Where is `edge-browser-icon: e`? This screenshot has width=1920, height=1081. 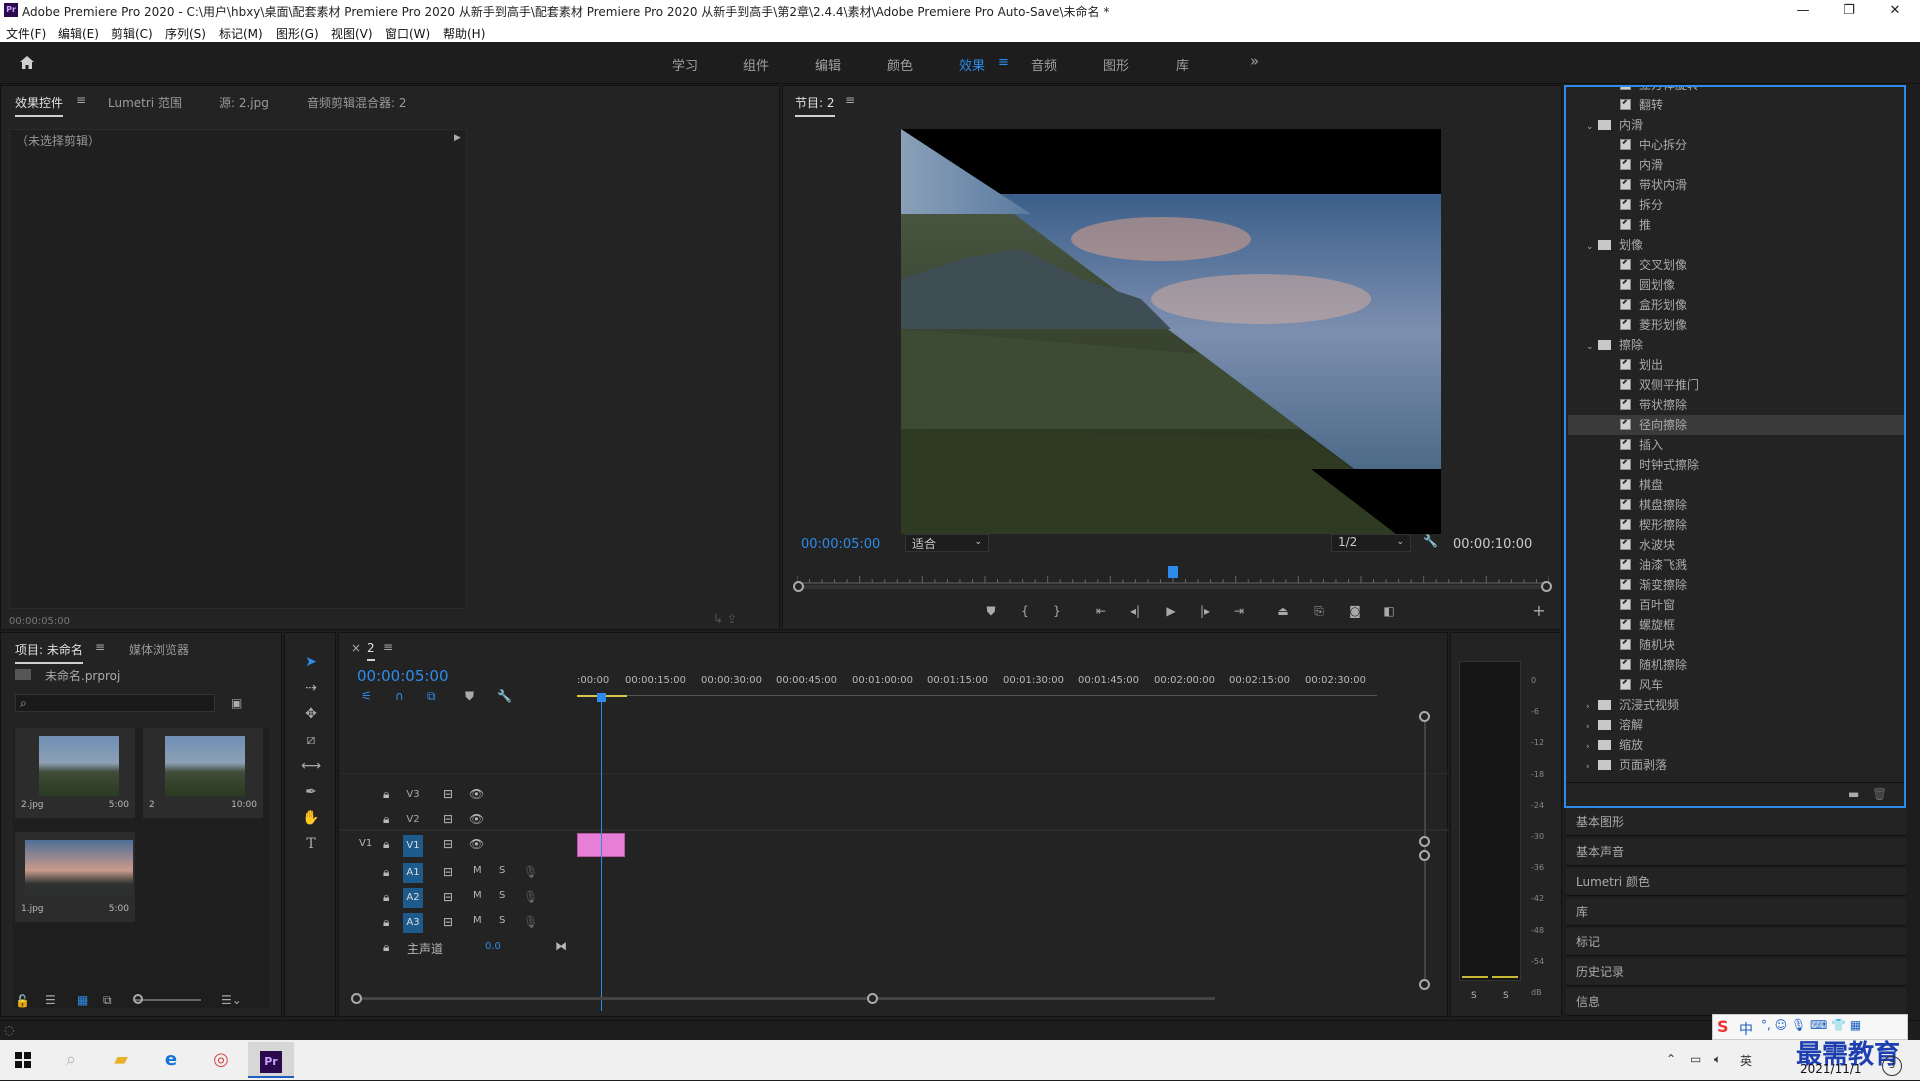
edge-browser-icon: e is located at coordinates (171, 1060).